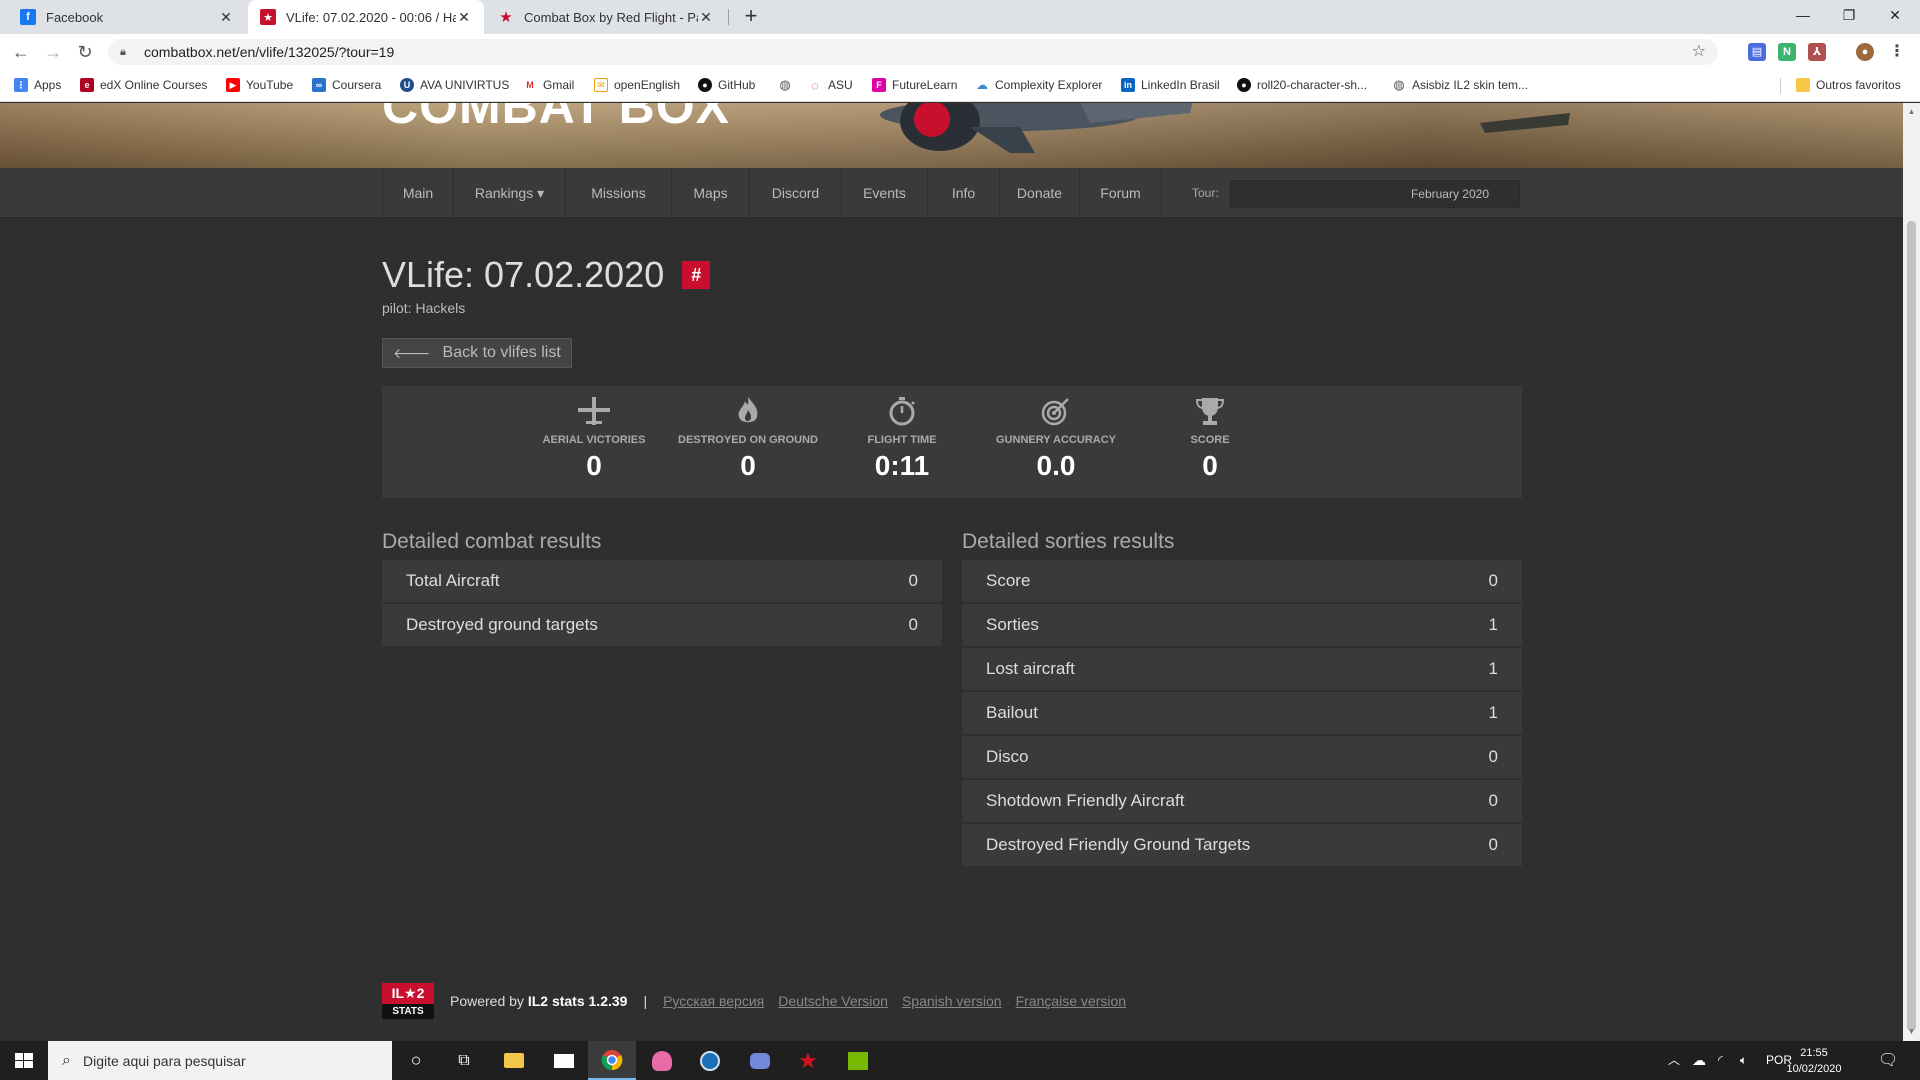 The width and height of the screenshot is (1920, 1080). I want to click on github-icon: ●, so click(1244, 85).